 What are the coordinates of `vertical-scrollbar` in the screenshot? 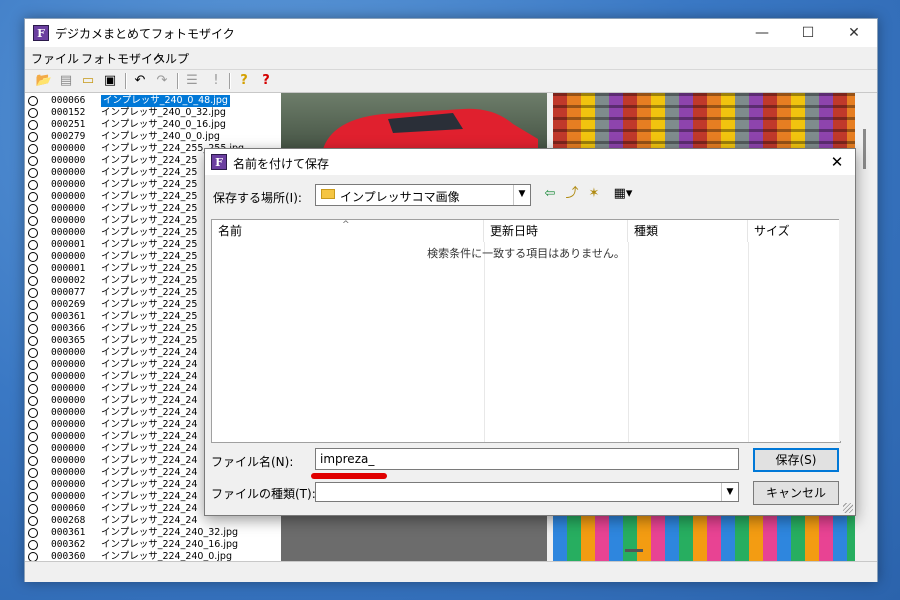 It's located at (865, 327).